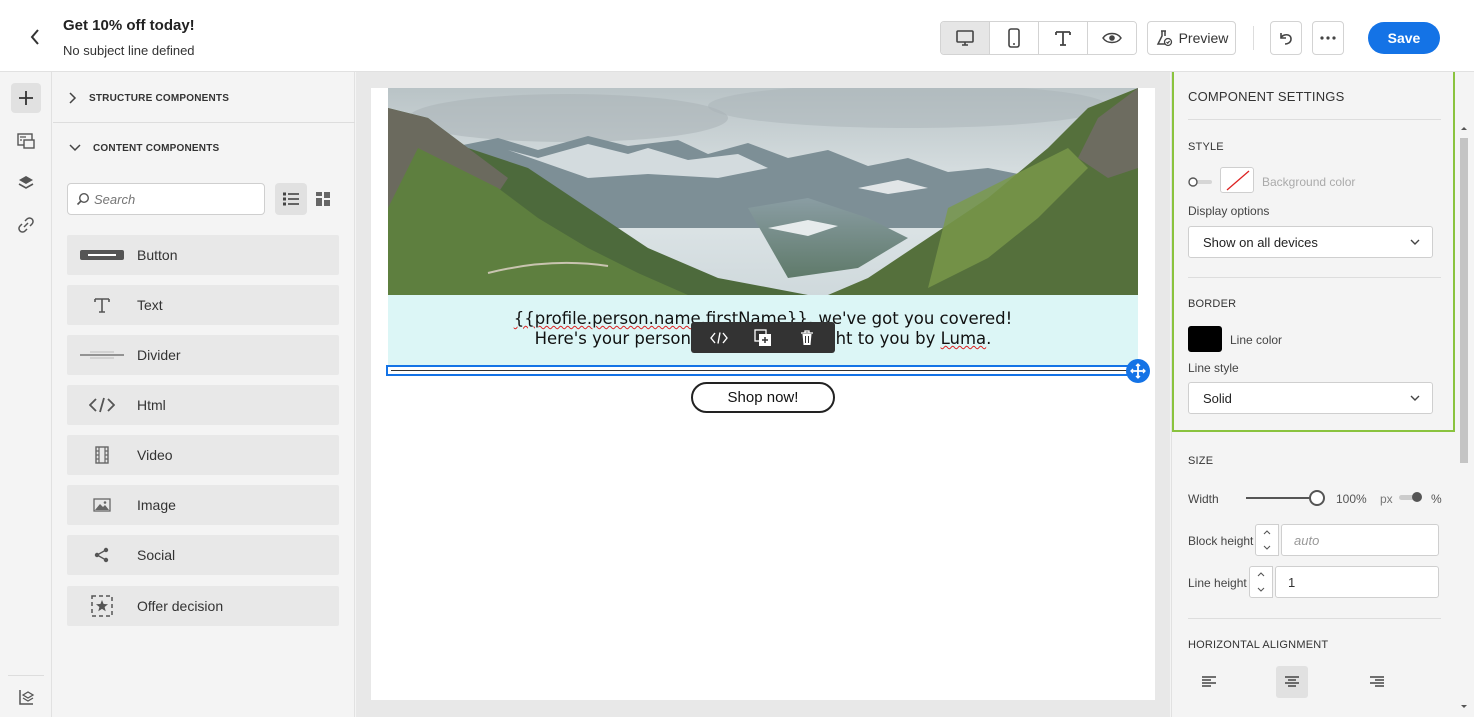 This screenshot has height=717, width=1474. Describe the element at coordinates (1191, 38) in the screenshot. I see `preview-button: Preview` at that location.